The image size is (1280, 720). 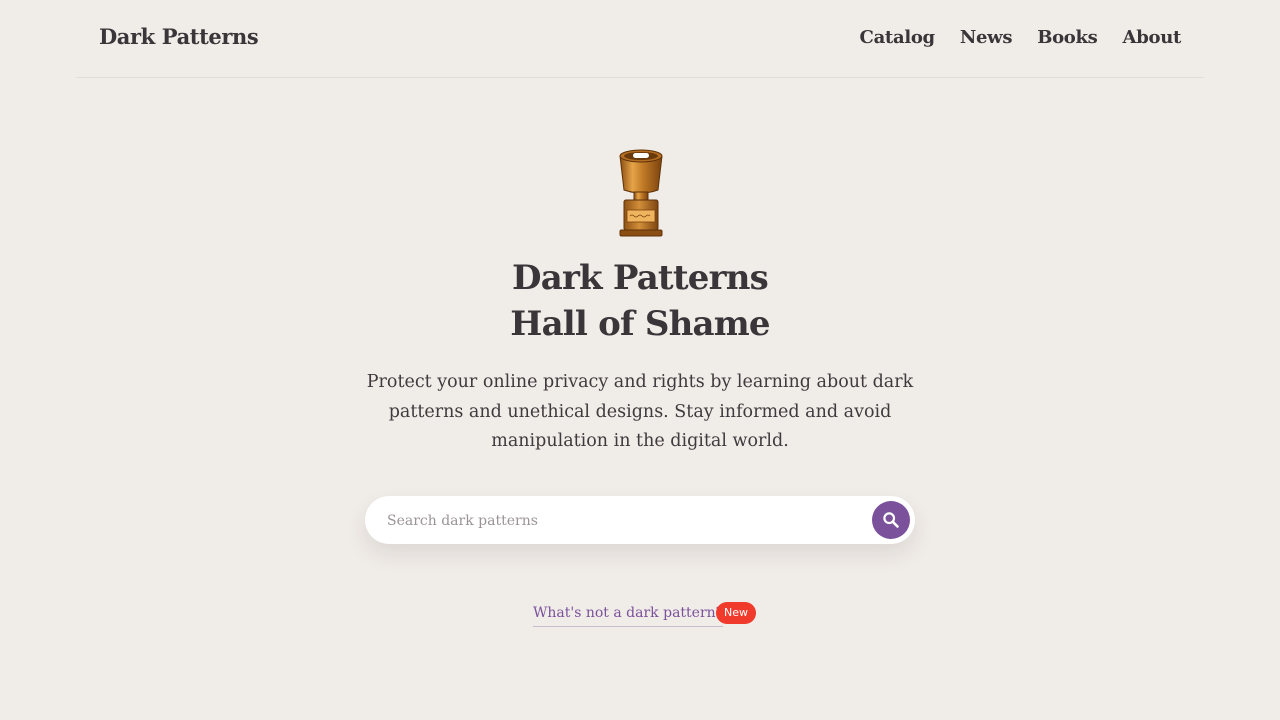 What do you see at coordinates (640, 278) in the screenshot?
I see `page-title-line-1: Dark Patterns` at bounding box center [640, 278].